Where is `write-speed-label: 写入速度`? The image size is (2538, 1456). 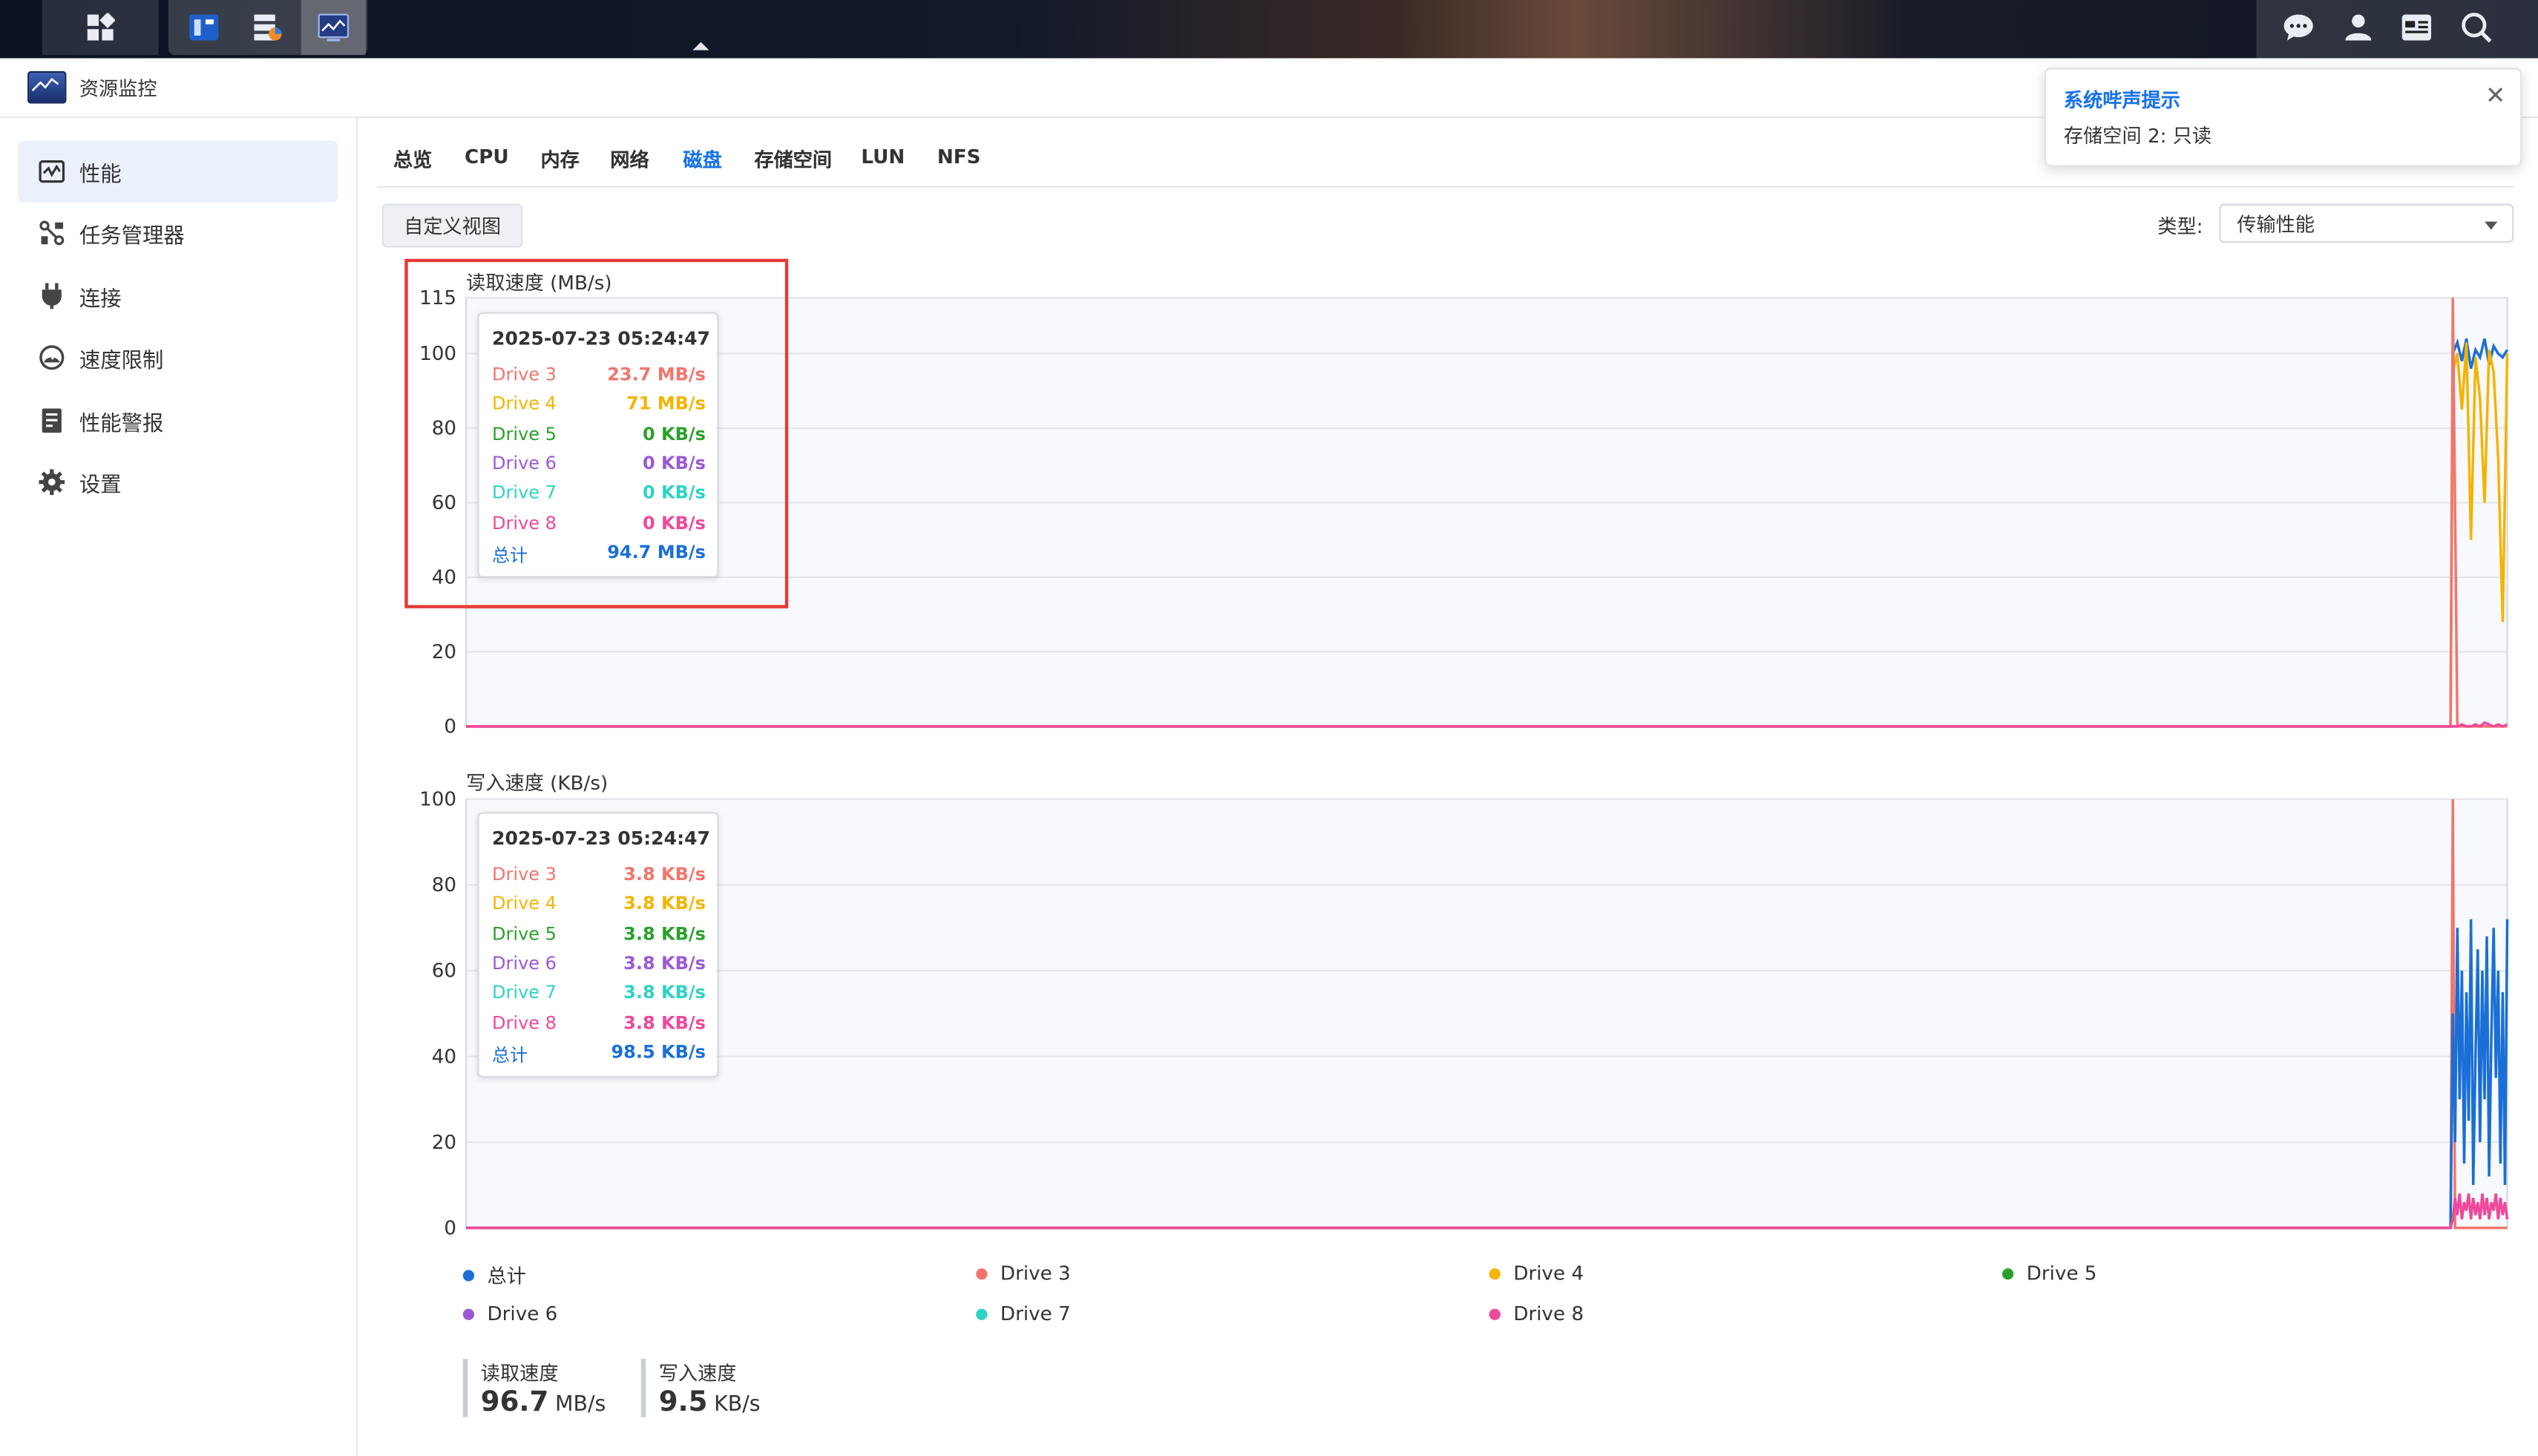
write-speed-label: 写入速度 is located at coordinates (697, 1374).